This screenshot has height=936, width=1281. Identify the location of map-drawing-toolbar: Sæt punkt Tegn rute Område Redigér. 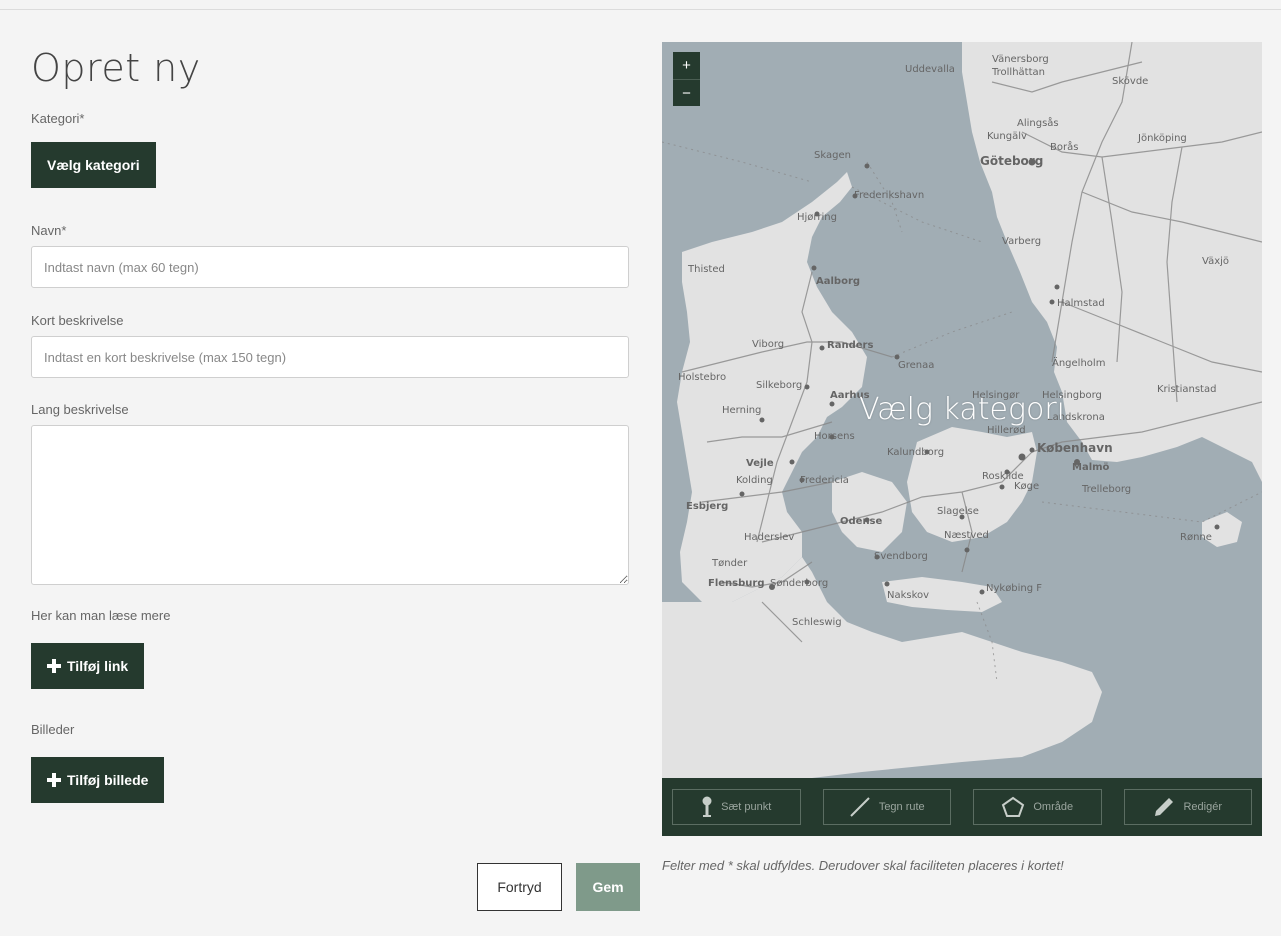
(962, 807).